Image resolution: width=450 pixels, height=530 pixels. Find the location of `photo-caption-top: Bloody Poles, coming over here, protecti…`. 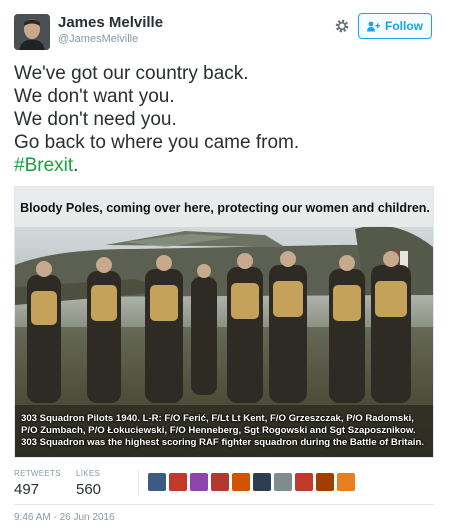

photo-caption-top: Bloody Poles, coming over here, protecti… is located at coordinates (225, 208).